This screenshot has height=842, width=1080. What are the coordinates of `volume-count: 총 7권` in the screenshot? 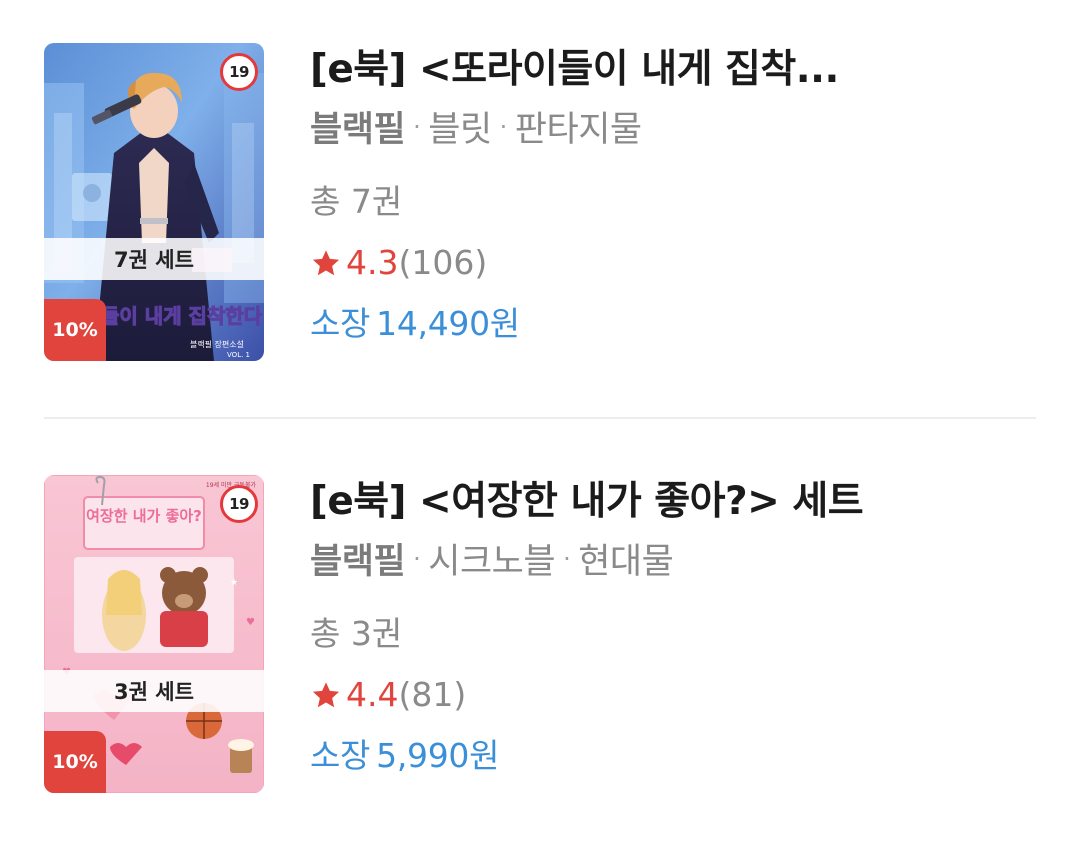 It's located at (356, 201).